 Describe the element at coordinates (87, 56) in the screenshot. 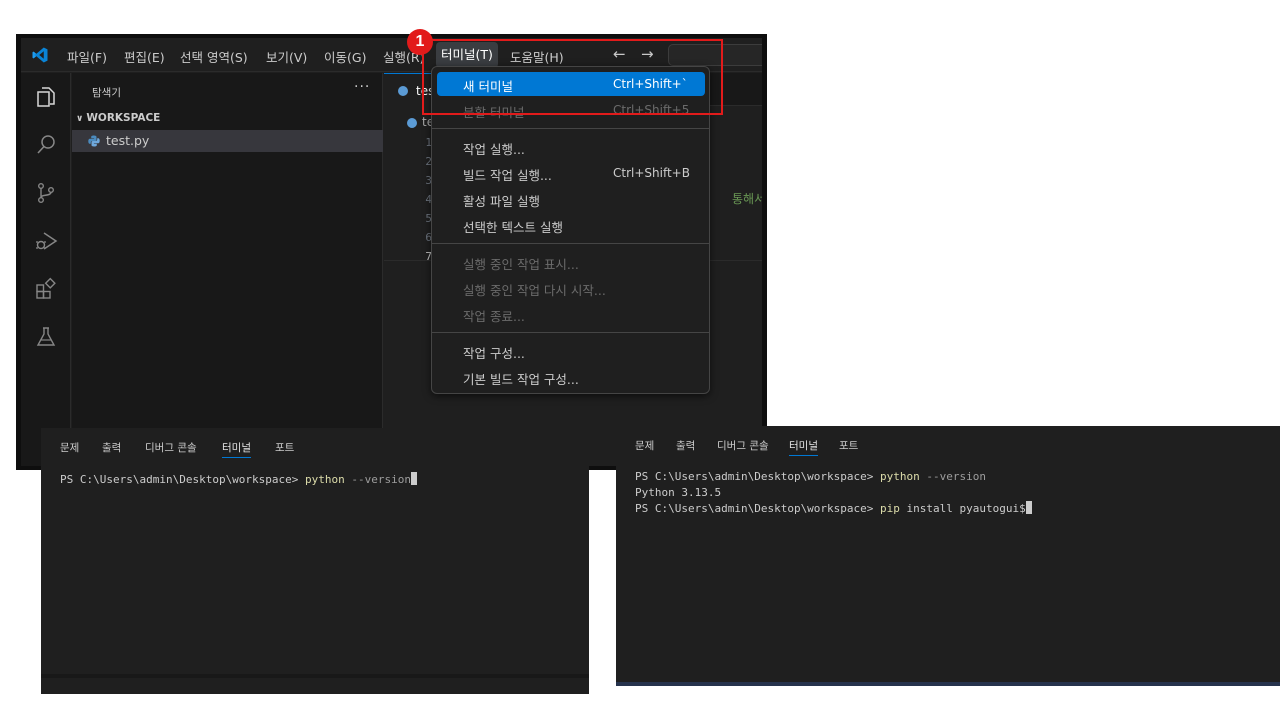

I see `menu-file: 파일(F)` at that location.